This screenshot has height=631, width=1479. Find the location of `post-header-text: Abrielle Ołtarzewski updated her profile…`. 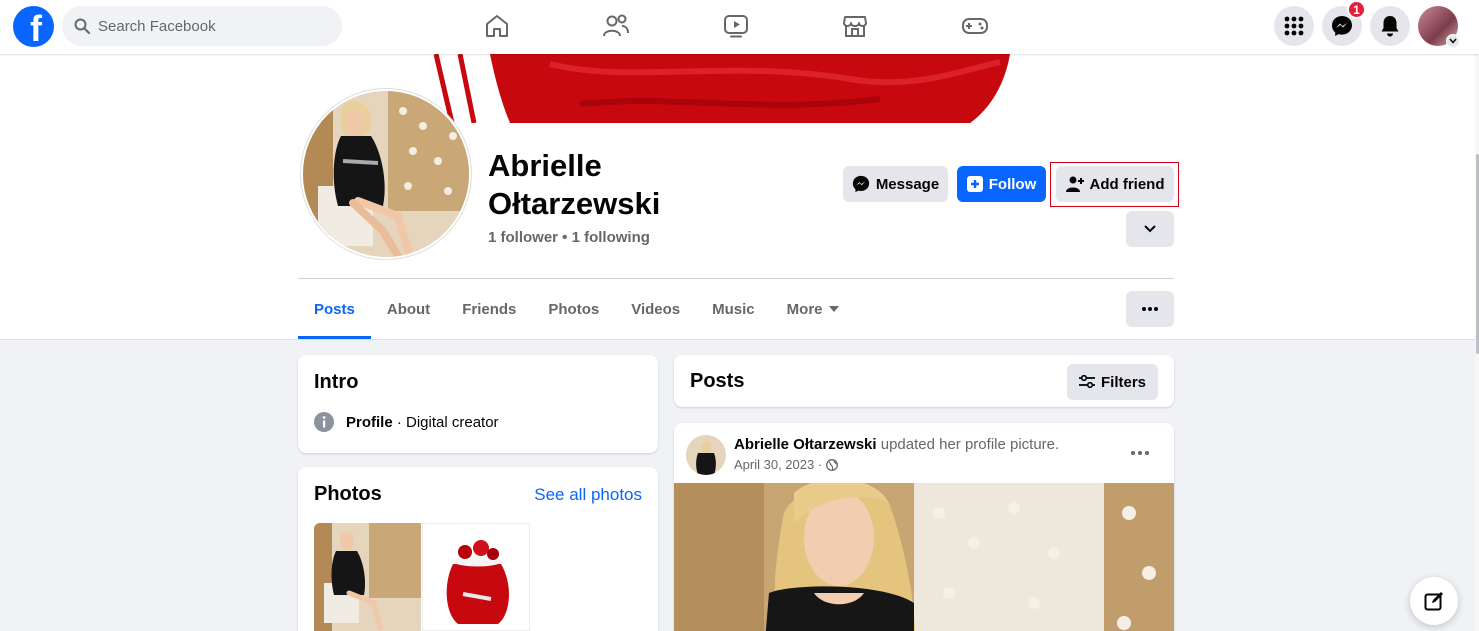

post-header-text: Abrielle Ołtarzewski updated her profile… is located at coordinates (896, 444).